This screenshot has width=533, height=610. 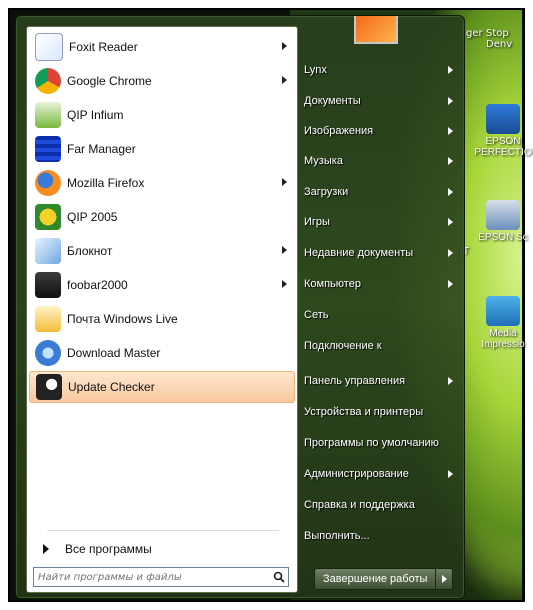 I want to click on right-item-computer: Компьютер, so click(x=381, y=284).